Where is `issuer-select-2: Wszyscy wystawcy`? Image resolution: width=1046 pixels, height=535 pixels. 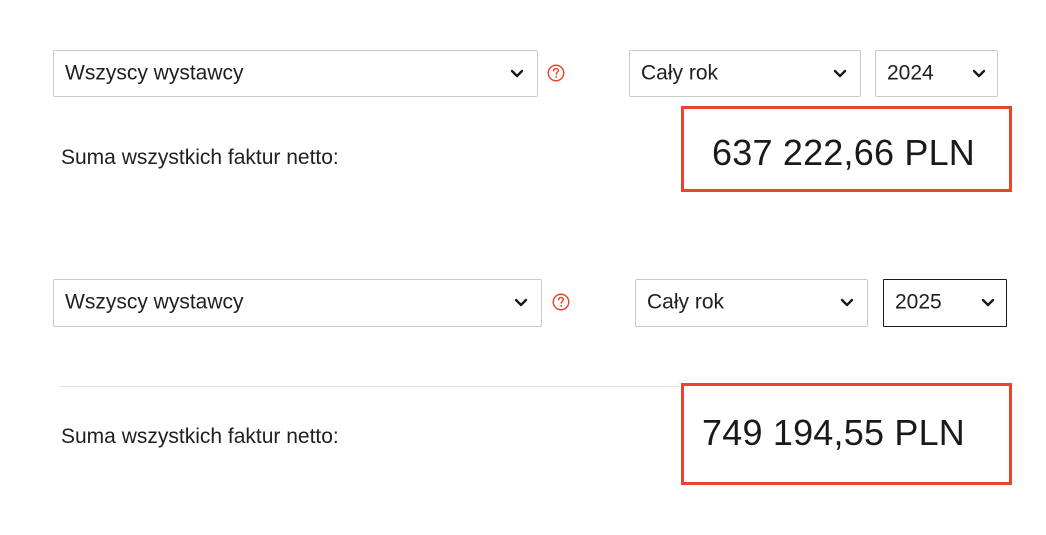
issuer-select-2: Wszyscy wystawcy is located at coordinates (297, 303).